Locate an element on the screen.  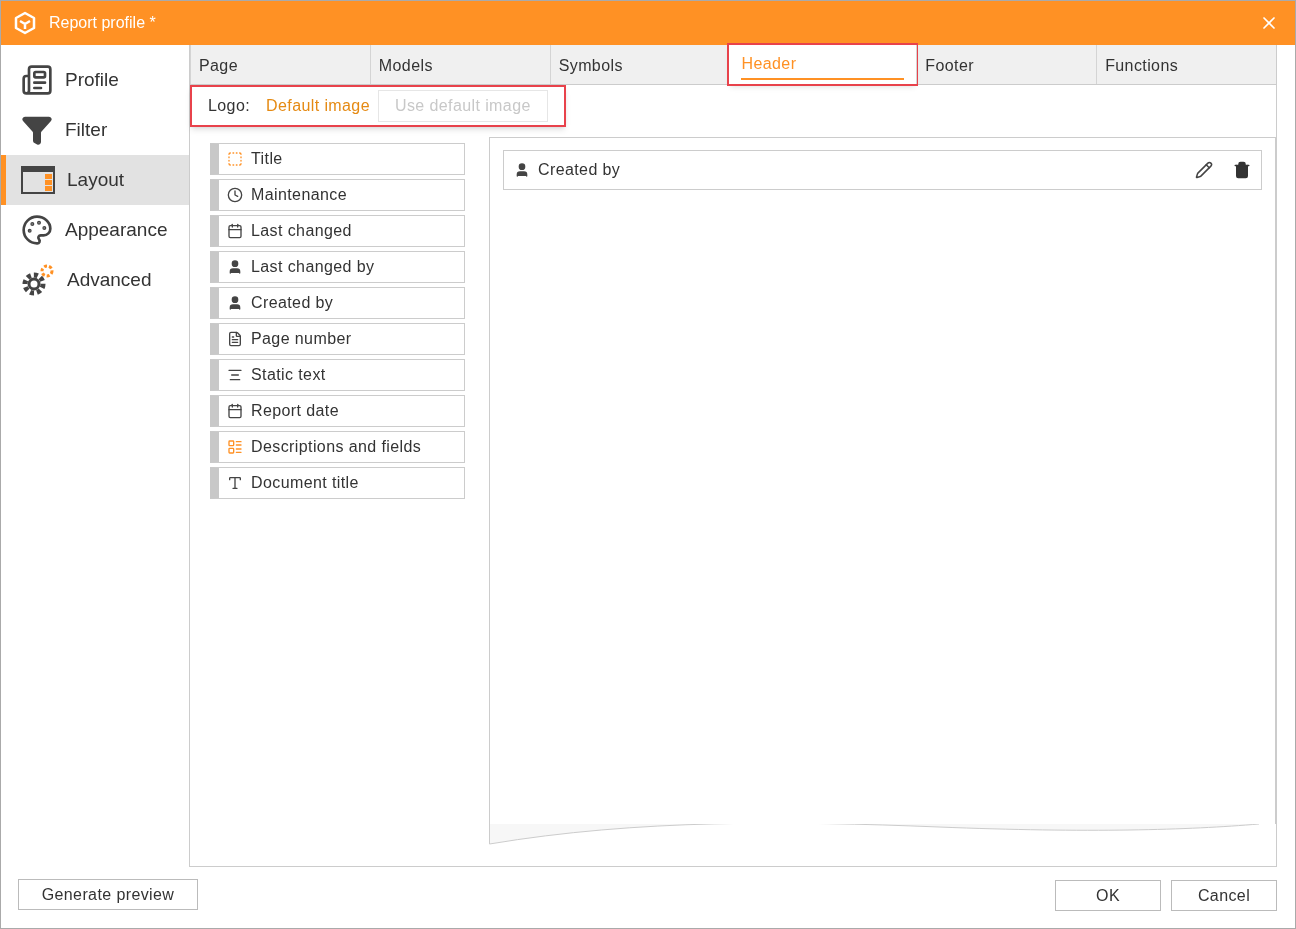
edit-icon is located at coordinates (1204, 170).